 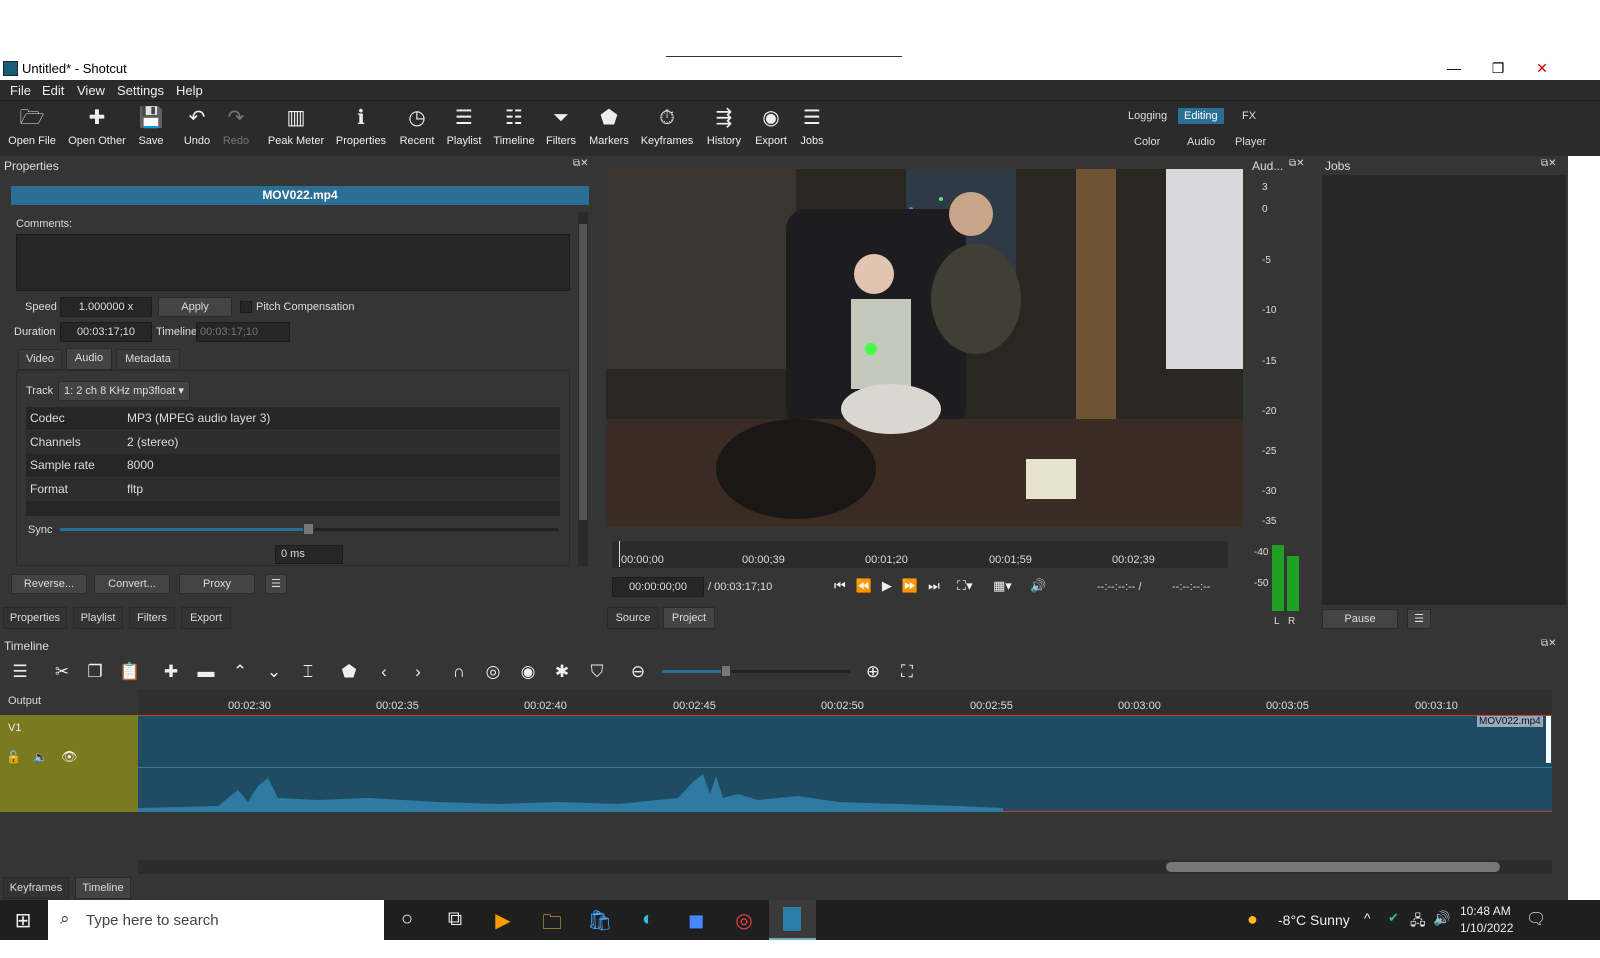 I want to click on timeline-menu-icon: ☰, so click(x=20, y=672).